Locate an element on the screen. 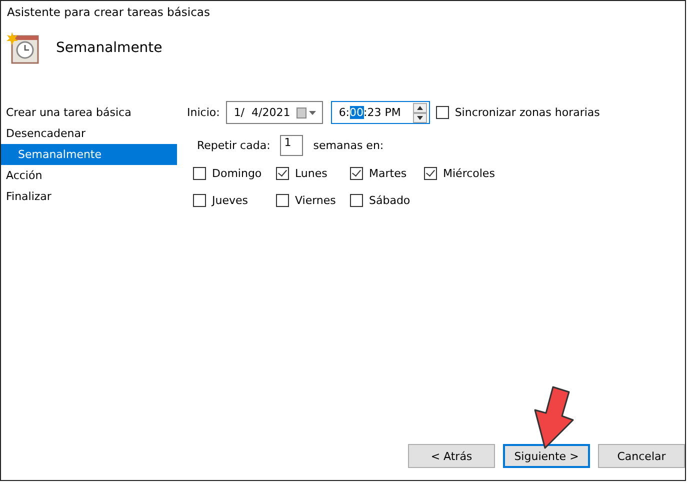 This screenshot has height=483, width=692. weeks-label: semanas en: is located at coordinates (348, 145).